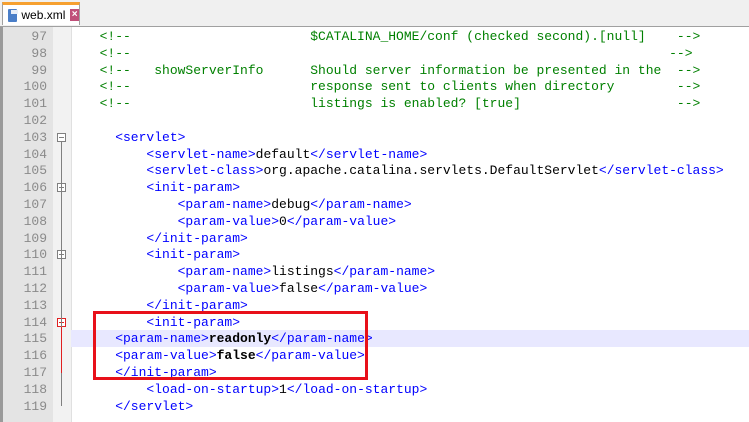 The width and height of the screenshot is (749, 422). What do you see at coordinates (283, 389) in the screenshot?
I see `text-token: 1` at bounding box center [283, 389].